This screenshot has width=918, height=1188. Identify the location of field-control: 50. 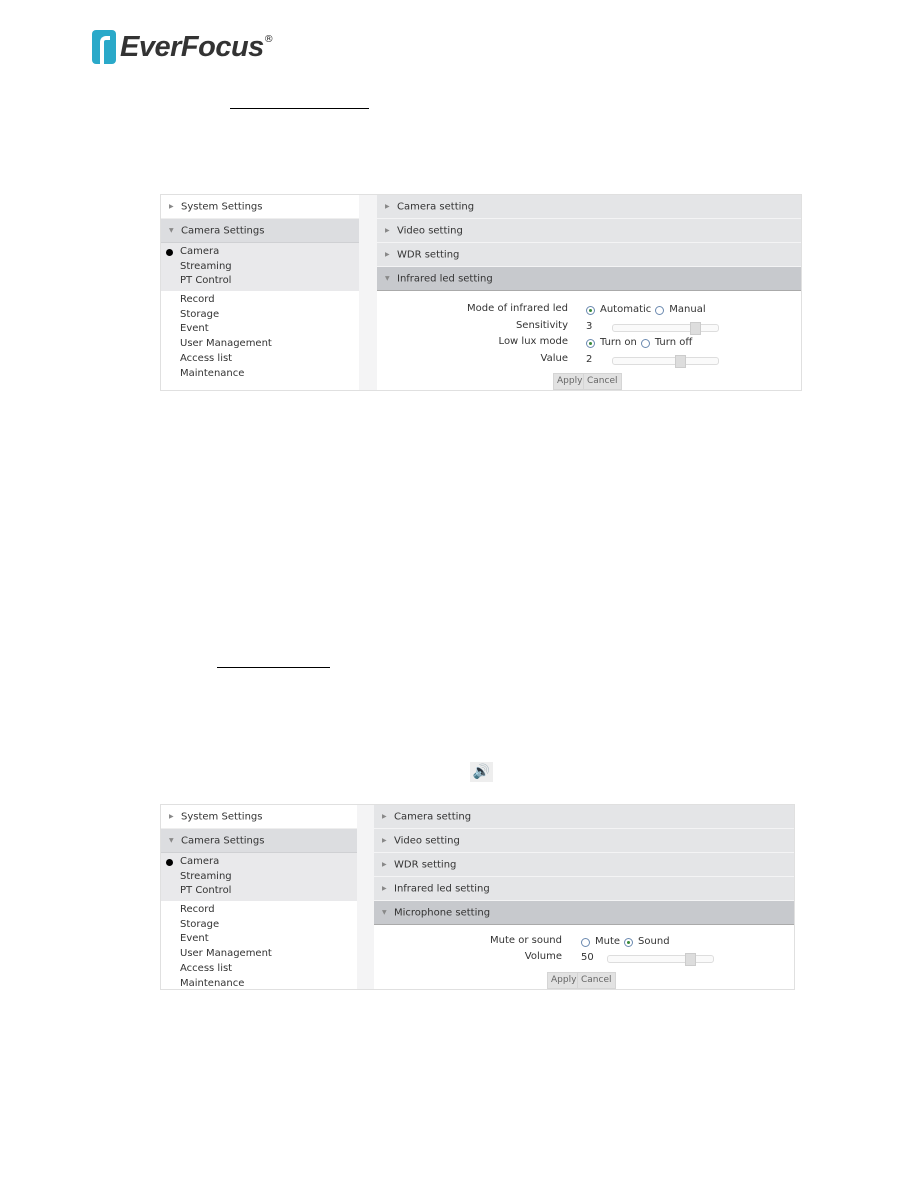
(647, 958).